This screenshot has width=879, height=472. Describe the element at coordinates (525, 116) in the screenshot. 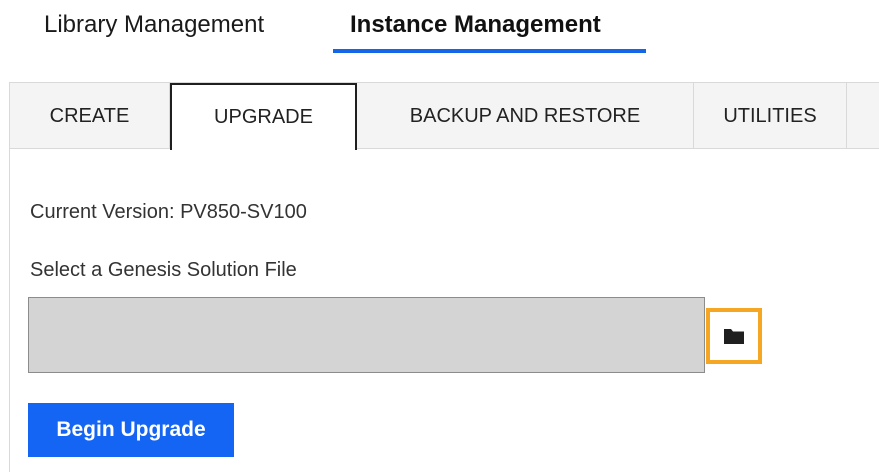

I see `tab-backup-and-restore: BACKUP AND RESTORE` at that location.